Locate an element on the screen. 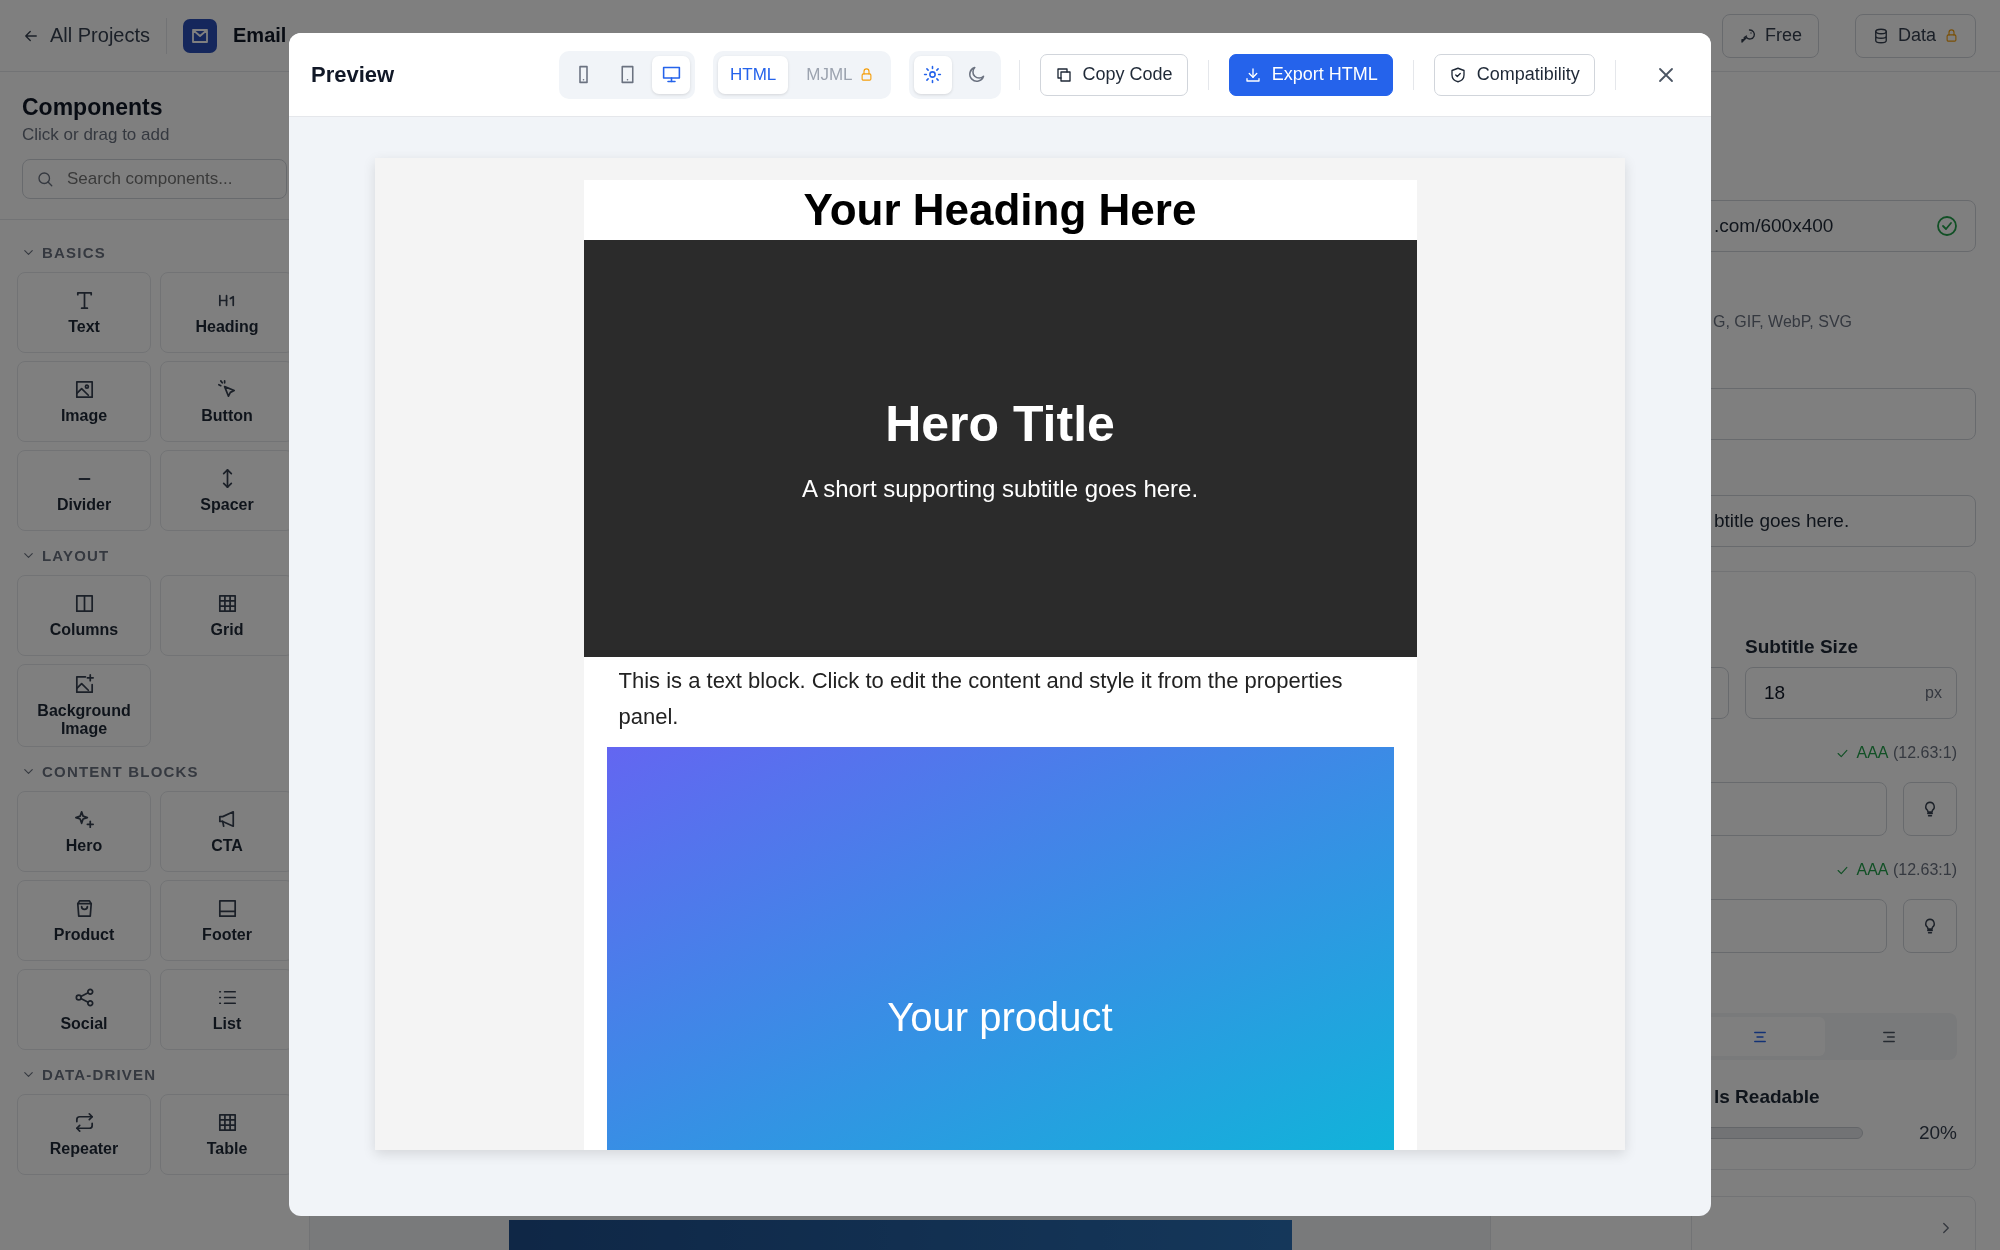  component-tile: Text is located at coordinates (84, 312).